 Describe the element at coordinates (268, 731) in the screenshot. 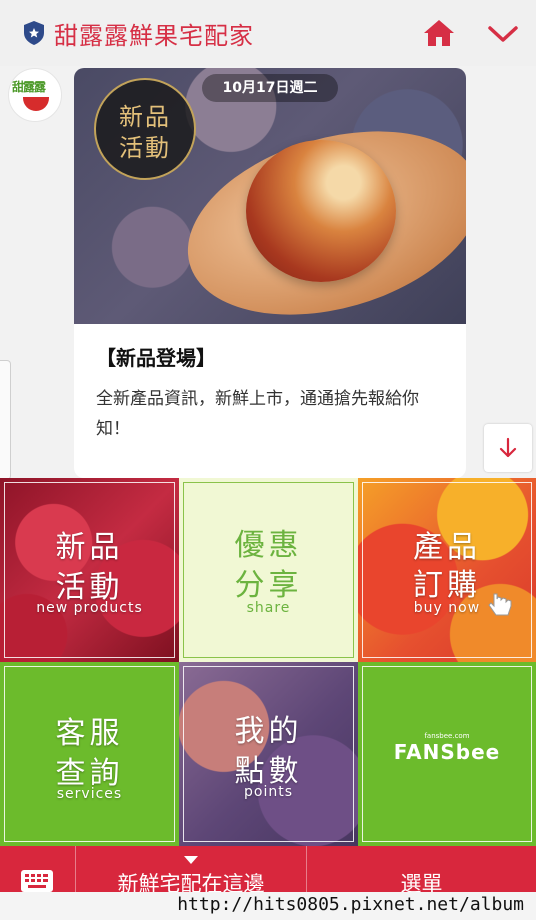

I see `tile-label-line1: 我的` at that location.